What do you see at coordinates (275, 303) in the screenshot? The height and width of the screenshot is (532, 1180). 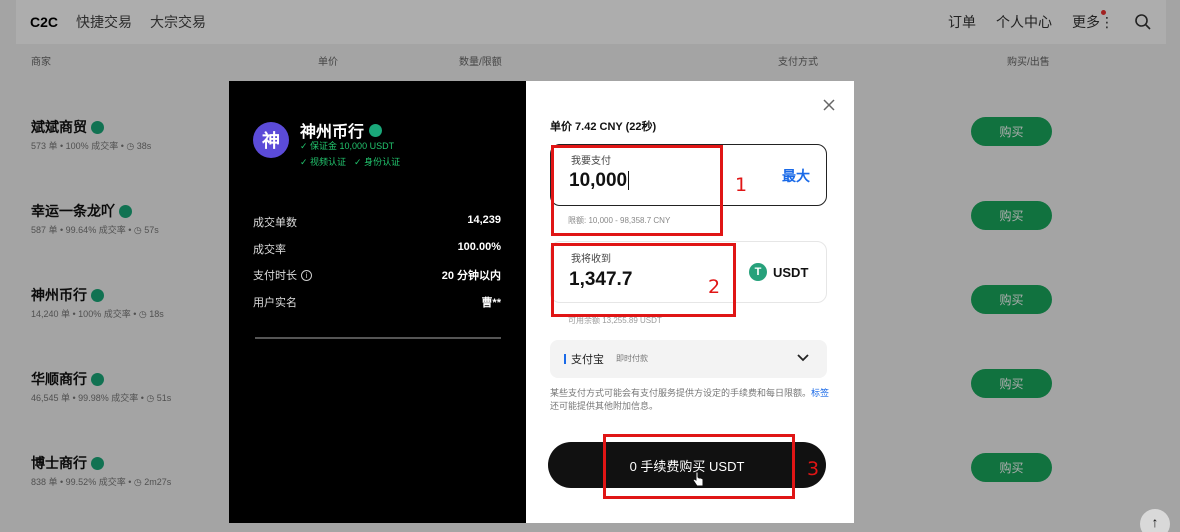 I see `stat-label: 用户实名` at bounding box center [275, 303].